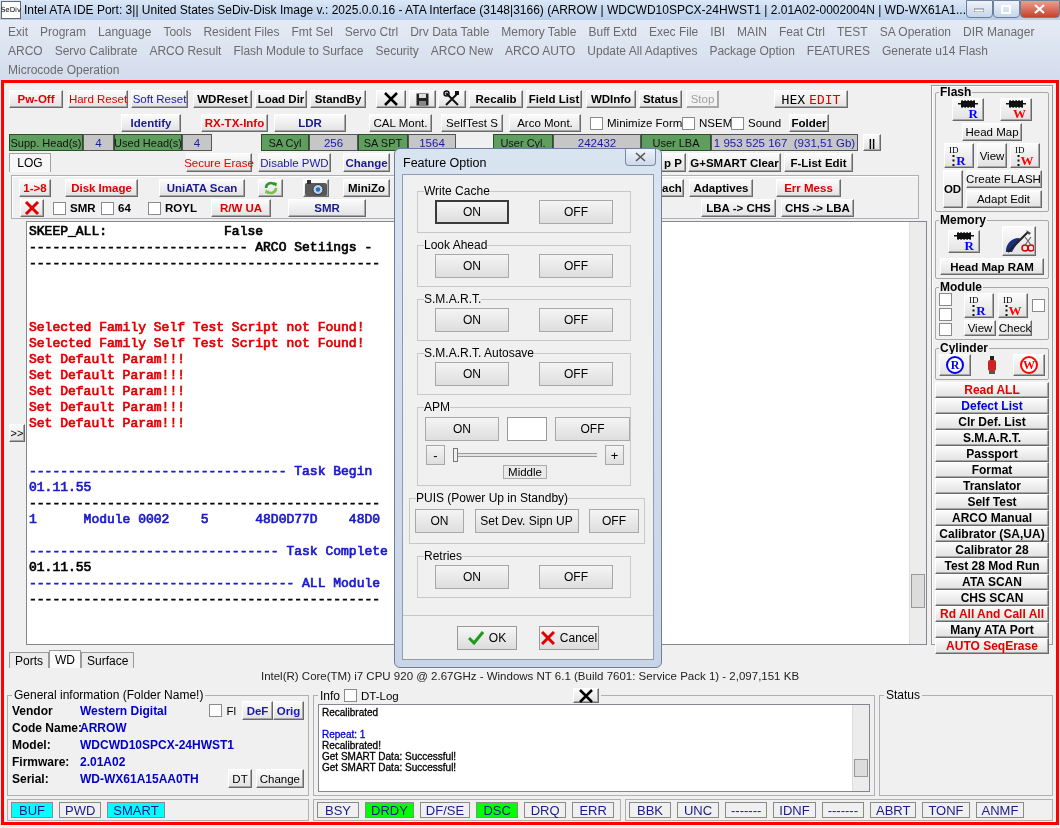 The image size is (1060, 828). What do you see at coordinates (526, 521) in the screenshot?
I see `dialog-button: Set Dev. Sipn UP` at bounding box center [526, 521].